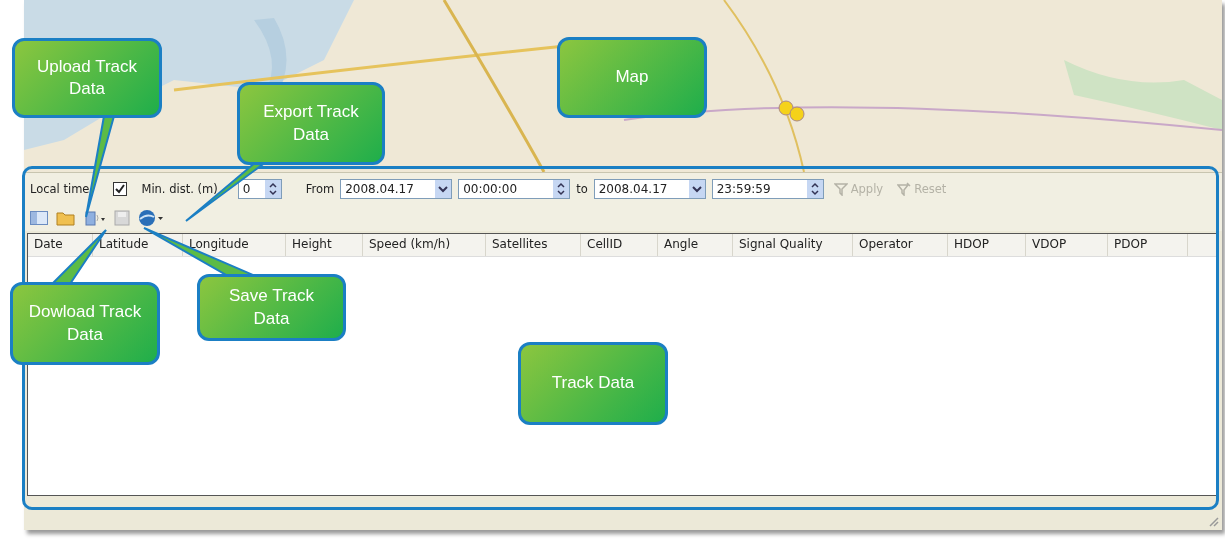 The height and width of the screenshot is (542, 1225). Describe the element at coordinates (424, 245) in the screenshot. I see `column-header: Speed (km/h)` at that location.